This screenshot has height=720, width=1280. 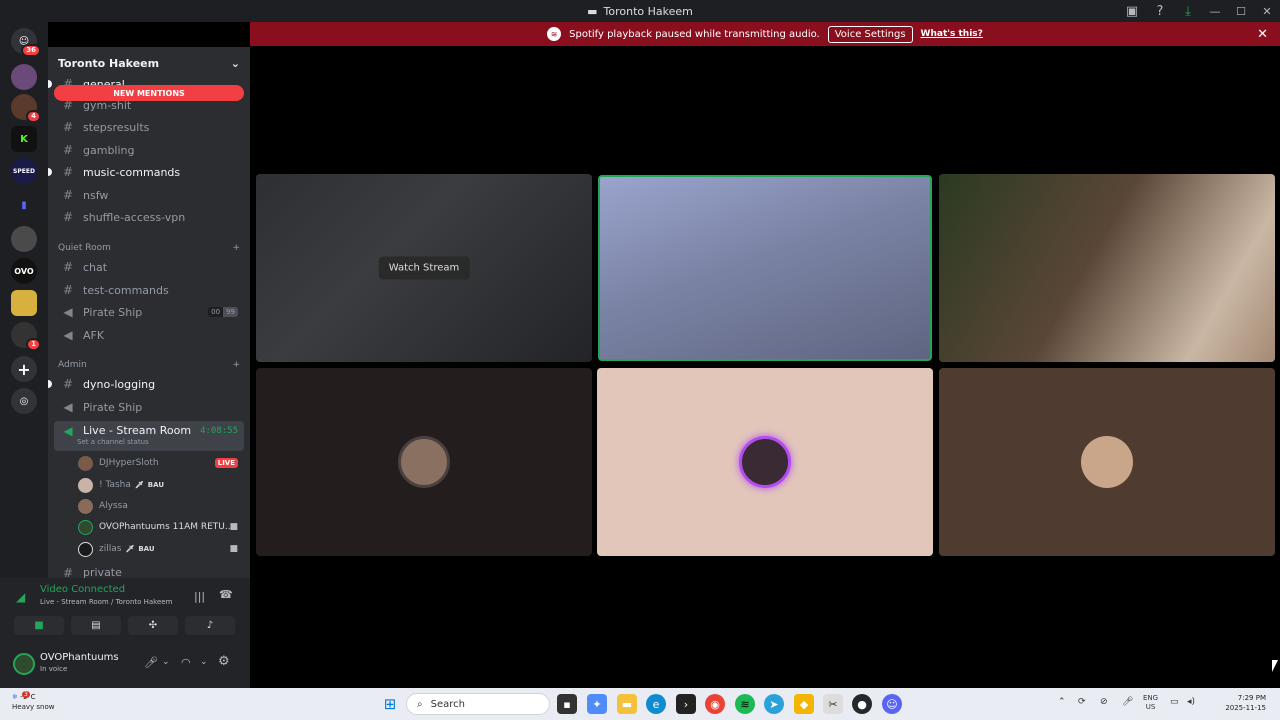 I want to click on voice-user-alyssa: Alyssa, so click(x=161, y=506).